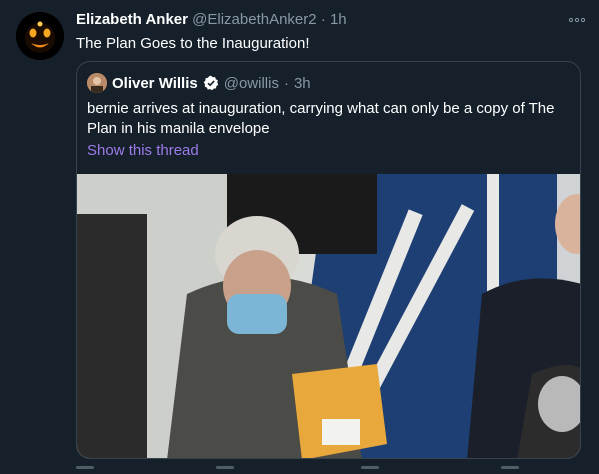  Describe the element at coordinates (338, 19) in the screenshot. I see `tweet-timestamp: 1h` at that location.